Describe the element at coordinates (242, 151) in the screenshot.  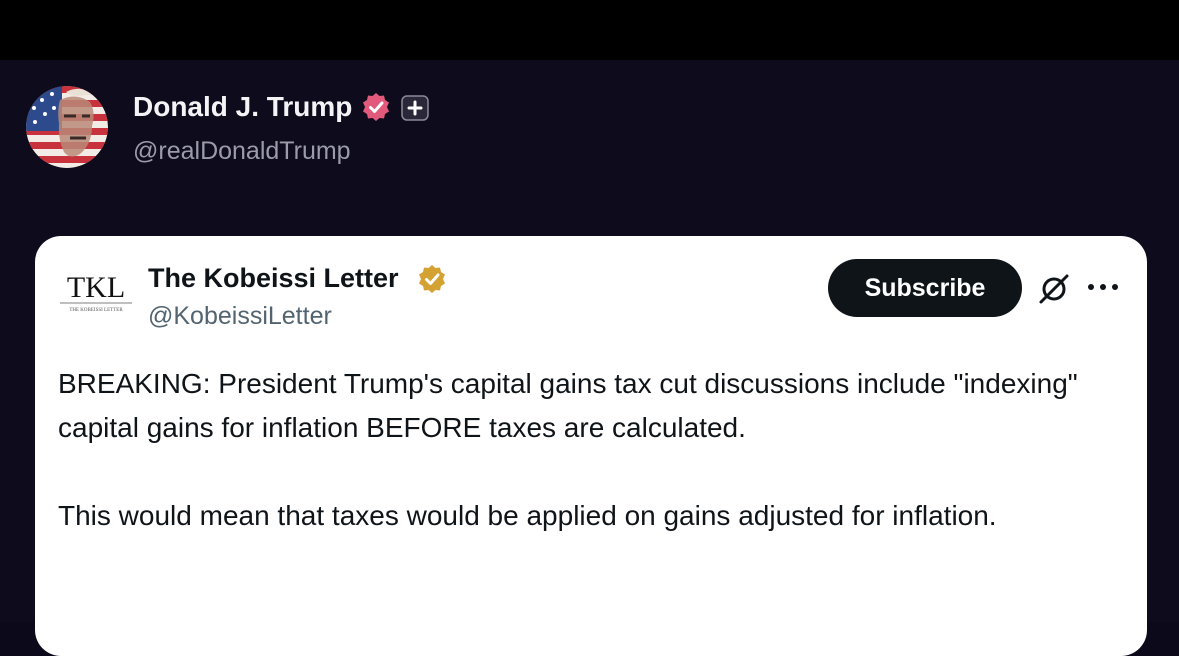
I see `author-handle: @realDonaldTrump` at that location.